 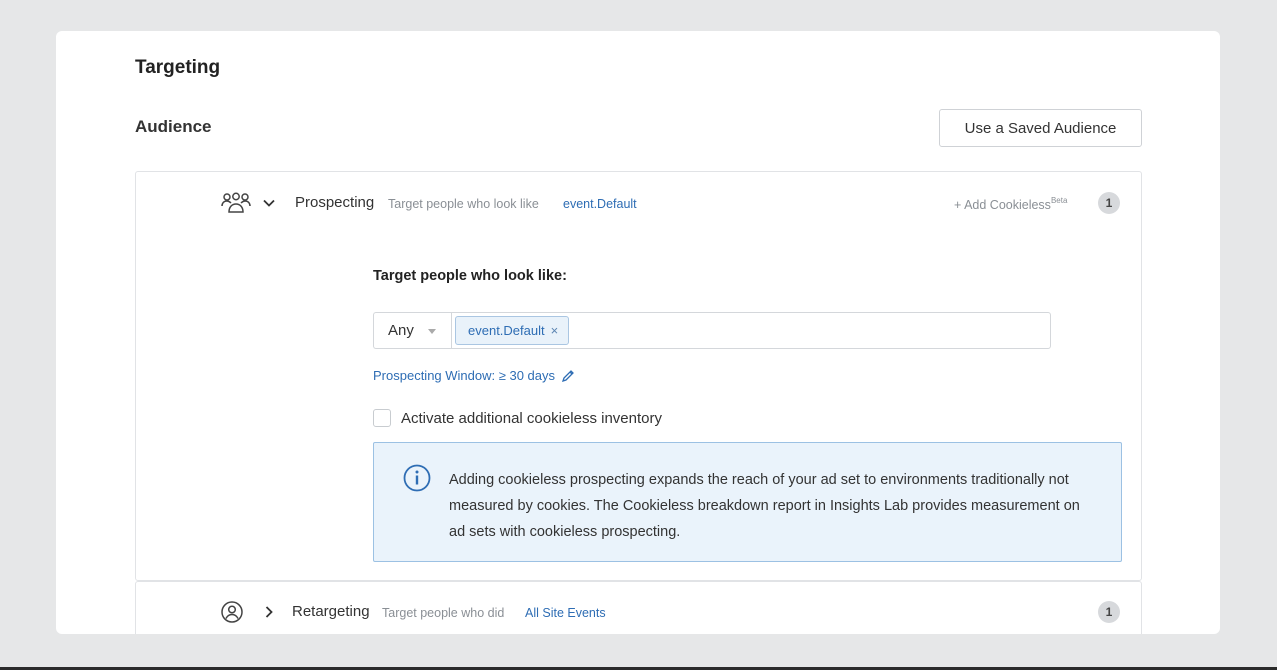 What do you see at coordinates (269, 203) in the screenshot?
I see `chevron-down-icon` at bounding box center [269, 203].